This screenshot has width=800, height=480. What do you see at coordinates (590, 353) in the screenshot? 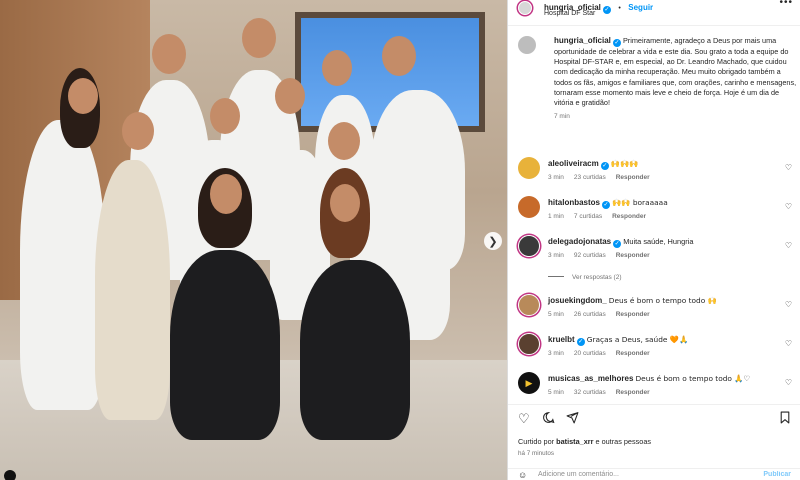
I see `comment-likes: 20 curtidas` at bounding box center [590, 353].